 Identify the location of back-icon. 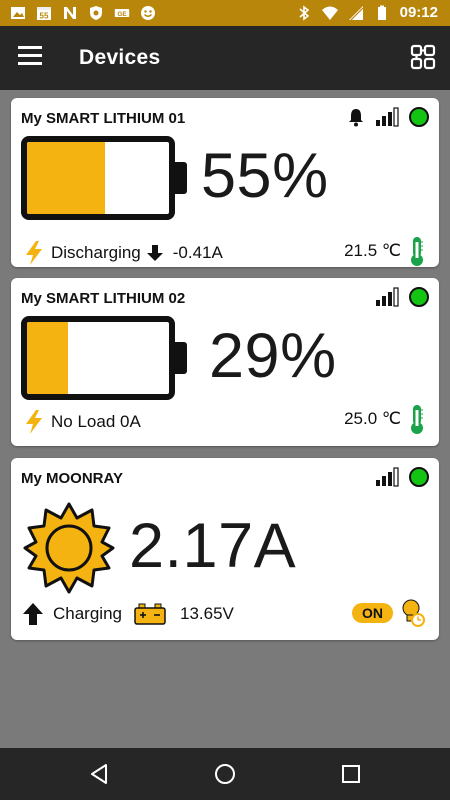
(100, 774).